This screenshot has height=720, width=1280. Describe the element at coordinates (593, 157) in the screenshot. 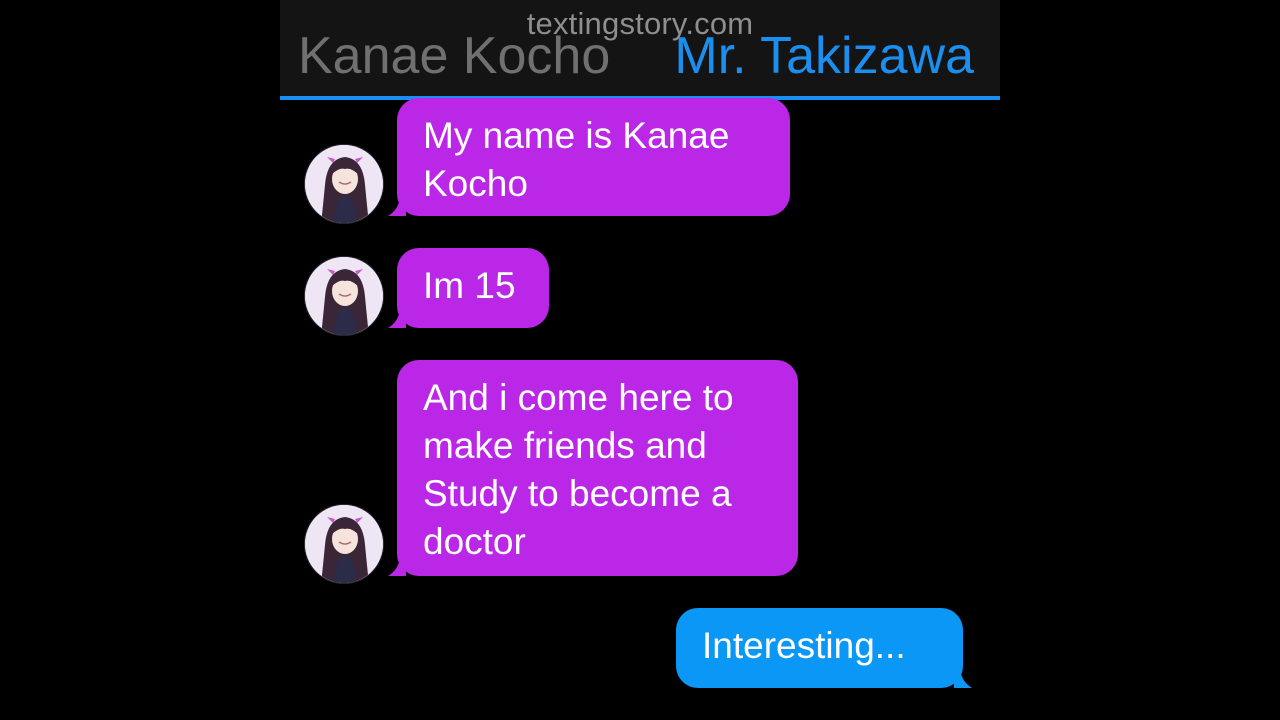

I see `incoming-message-bubble: My name is Kanae Kocho` at that location.